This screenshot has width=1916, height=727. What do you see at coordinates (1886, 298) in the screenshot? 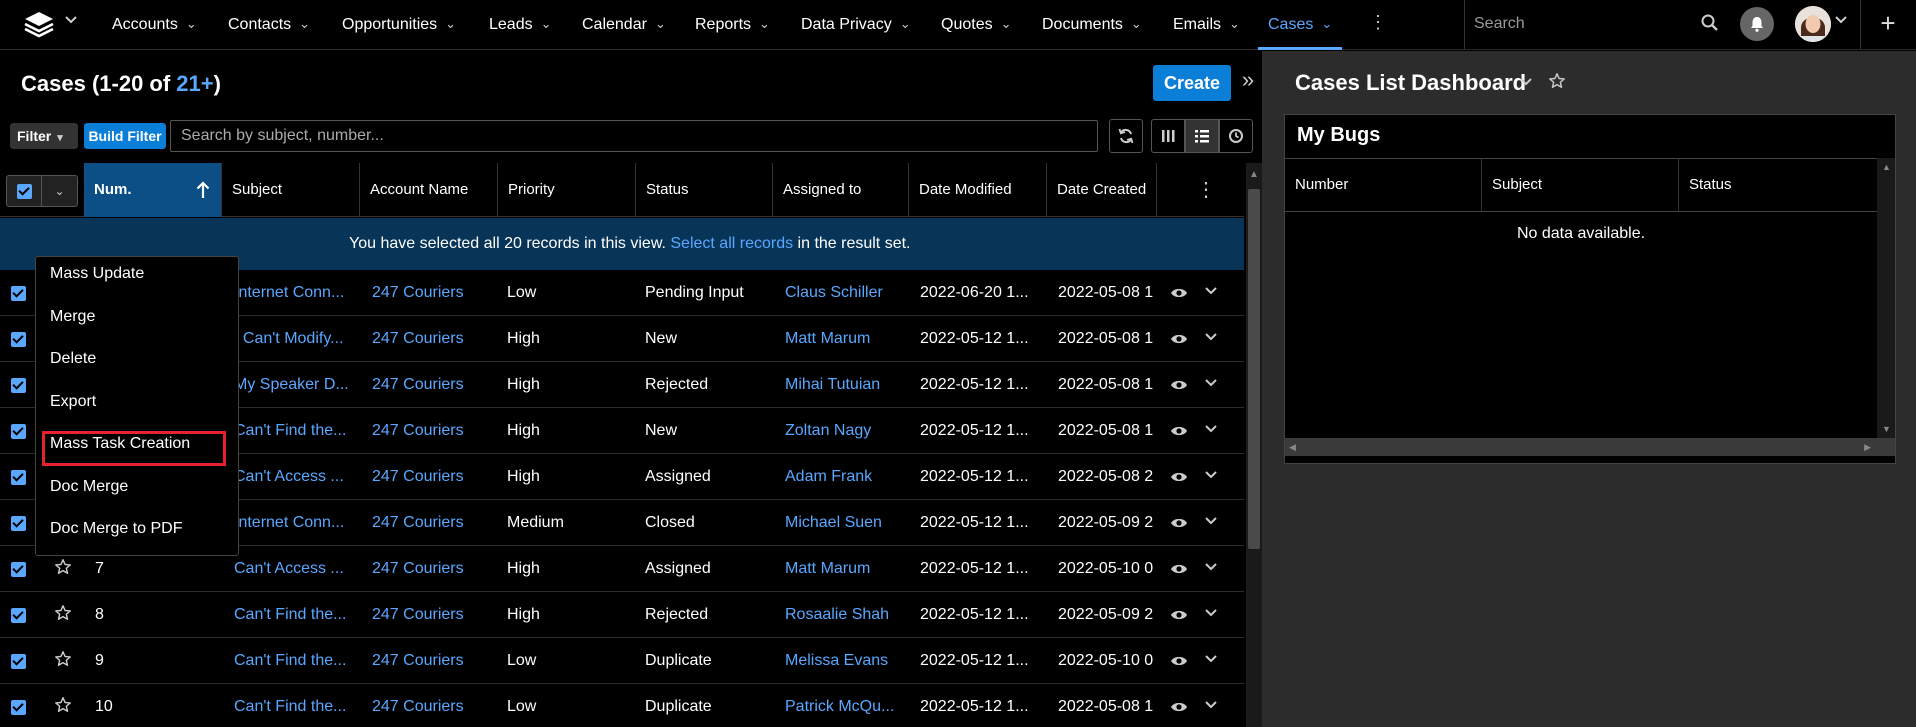
I see `dashlet-vertical-scrollbar: ▲ ▼` at bounding box center [1886, 298].